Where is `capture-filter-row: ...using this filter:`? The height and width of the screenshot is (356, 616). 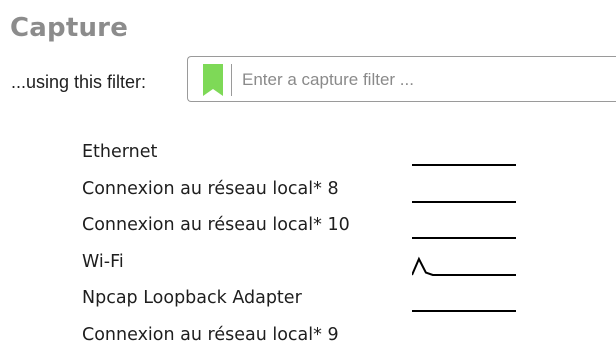
capture-filter-row: ...using this filter: is located at coordinates (313, 82).